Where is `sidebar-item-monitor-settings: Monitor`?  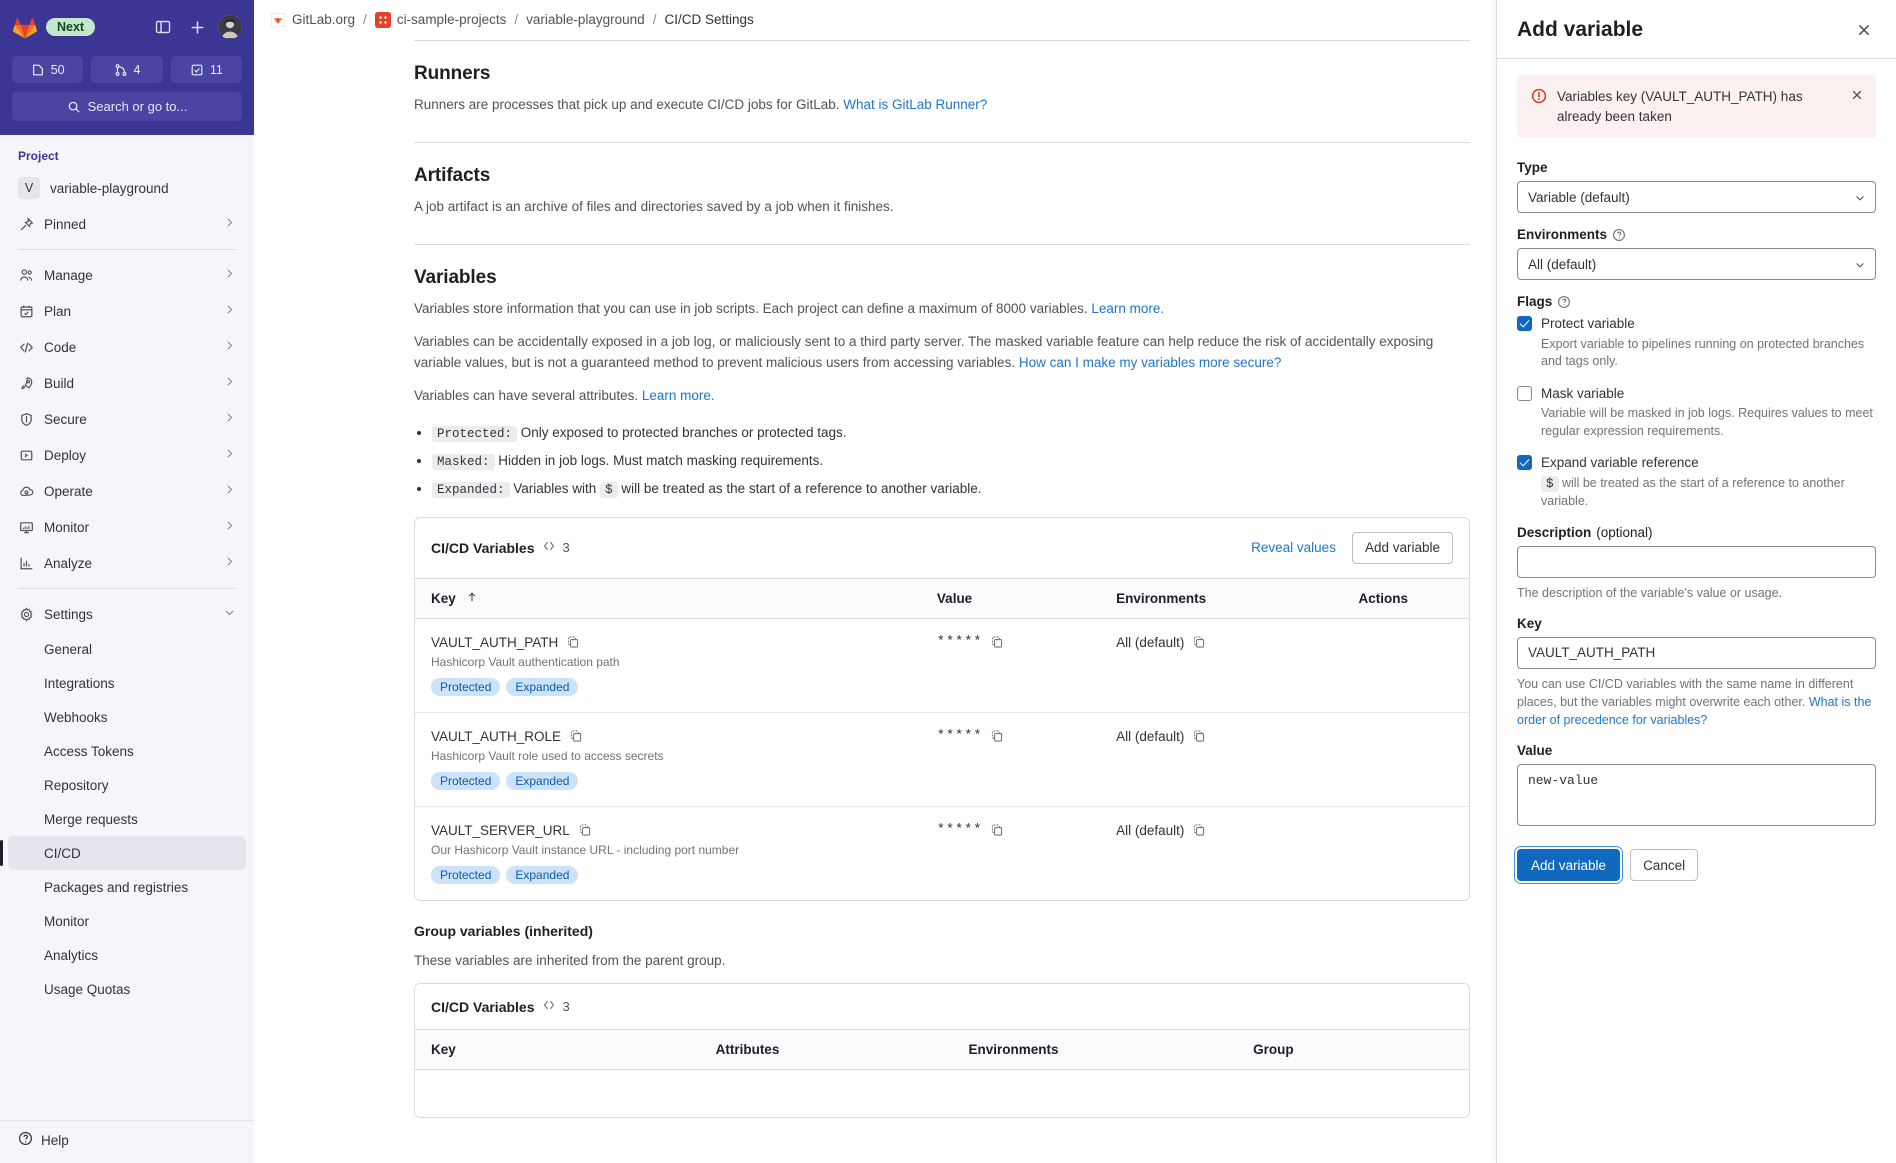 sidebar-item-monitor-settings: Monitor is located at coordinates (127, 921).